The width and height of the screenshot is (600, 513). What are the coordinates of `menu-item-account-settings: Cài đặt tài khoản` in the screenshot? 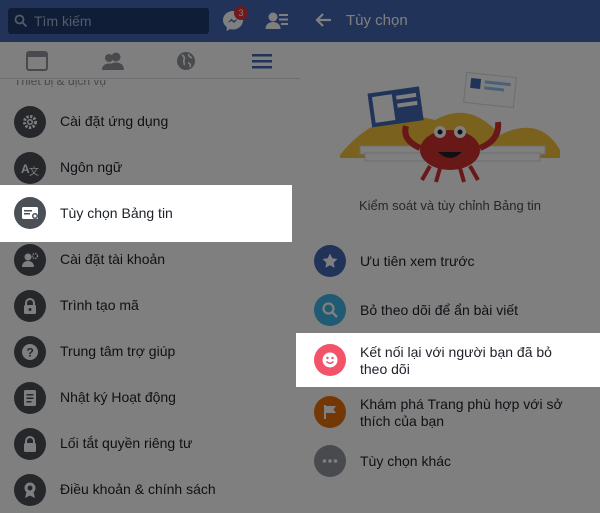 It's located at (150, 260).